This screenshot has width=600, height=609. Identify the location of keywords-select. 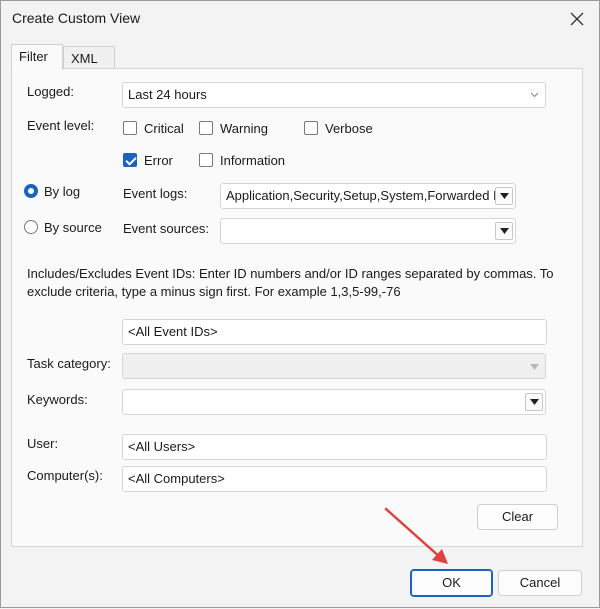
(334, 402).